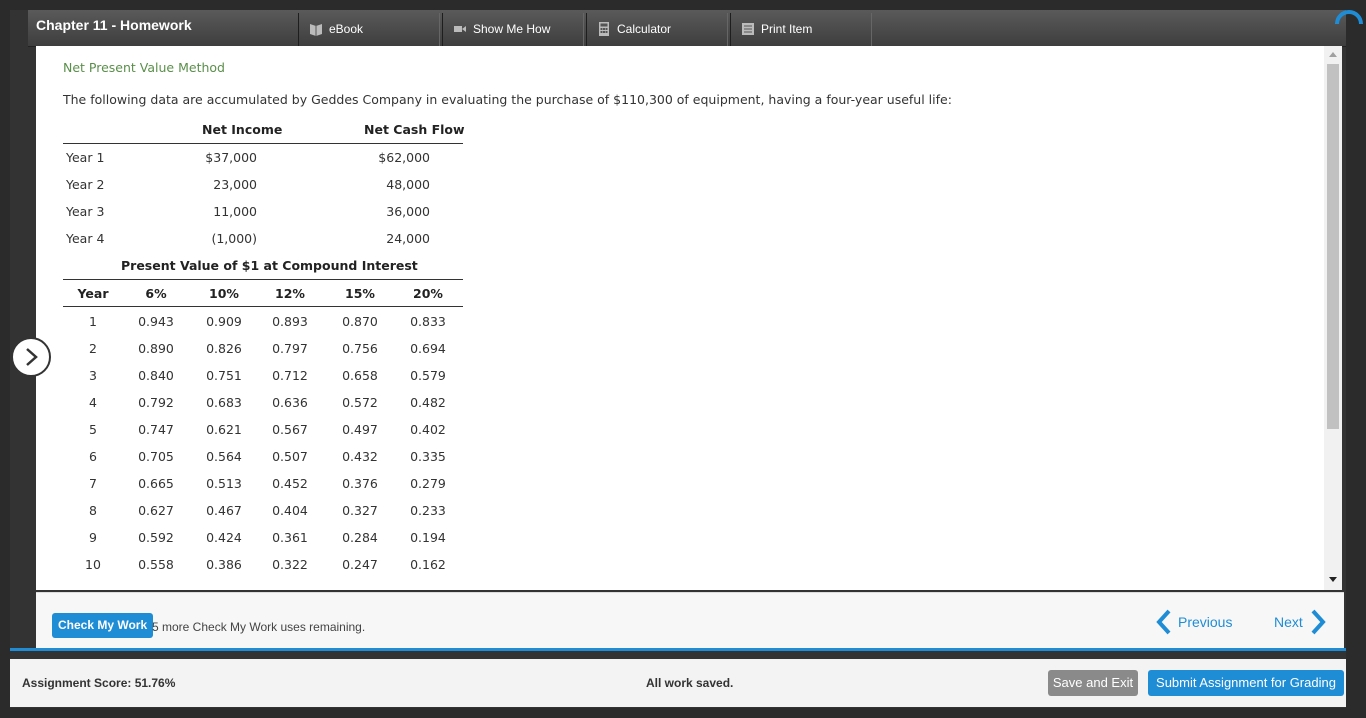 The image size is (1366, 718). What do you see at coordinates (290, 483) in the screenshot?
I see `pv-factor-cell: 0.452` at bounding box center [290, 483].